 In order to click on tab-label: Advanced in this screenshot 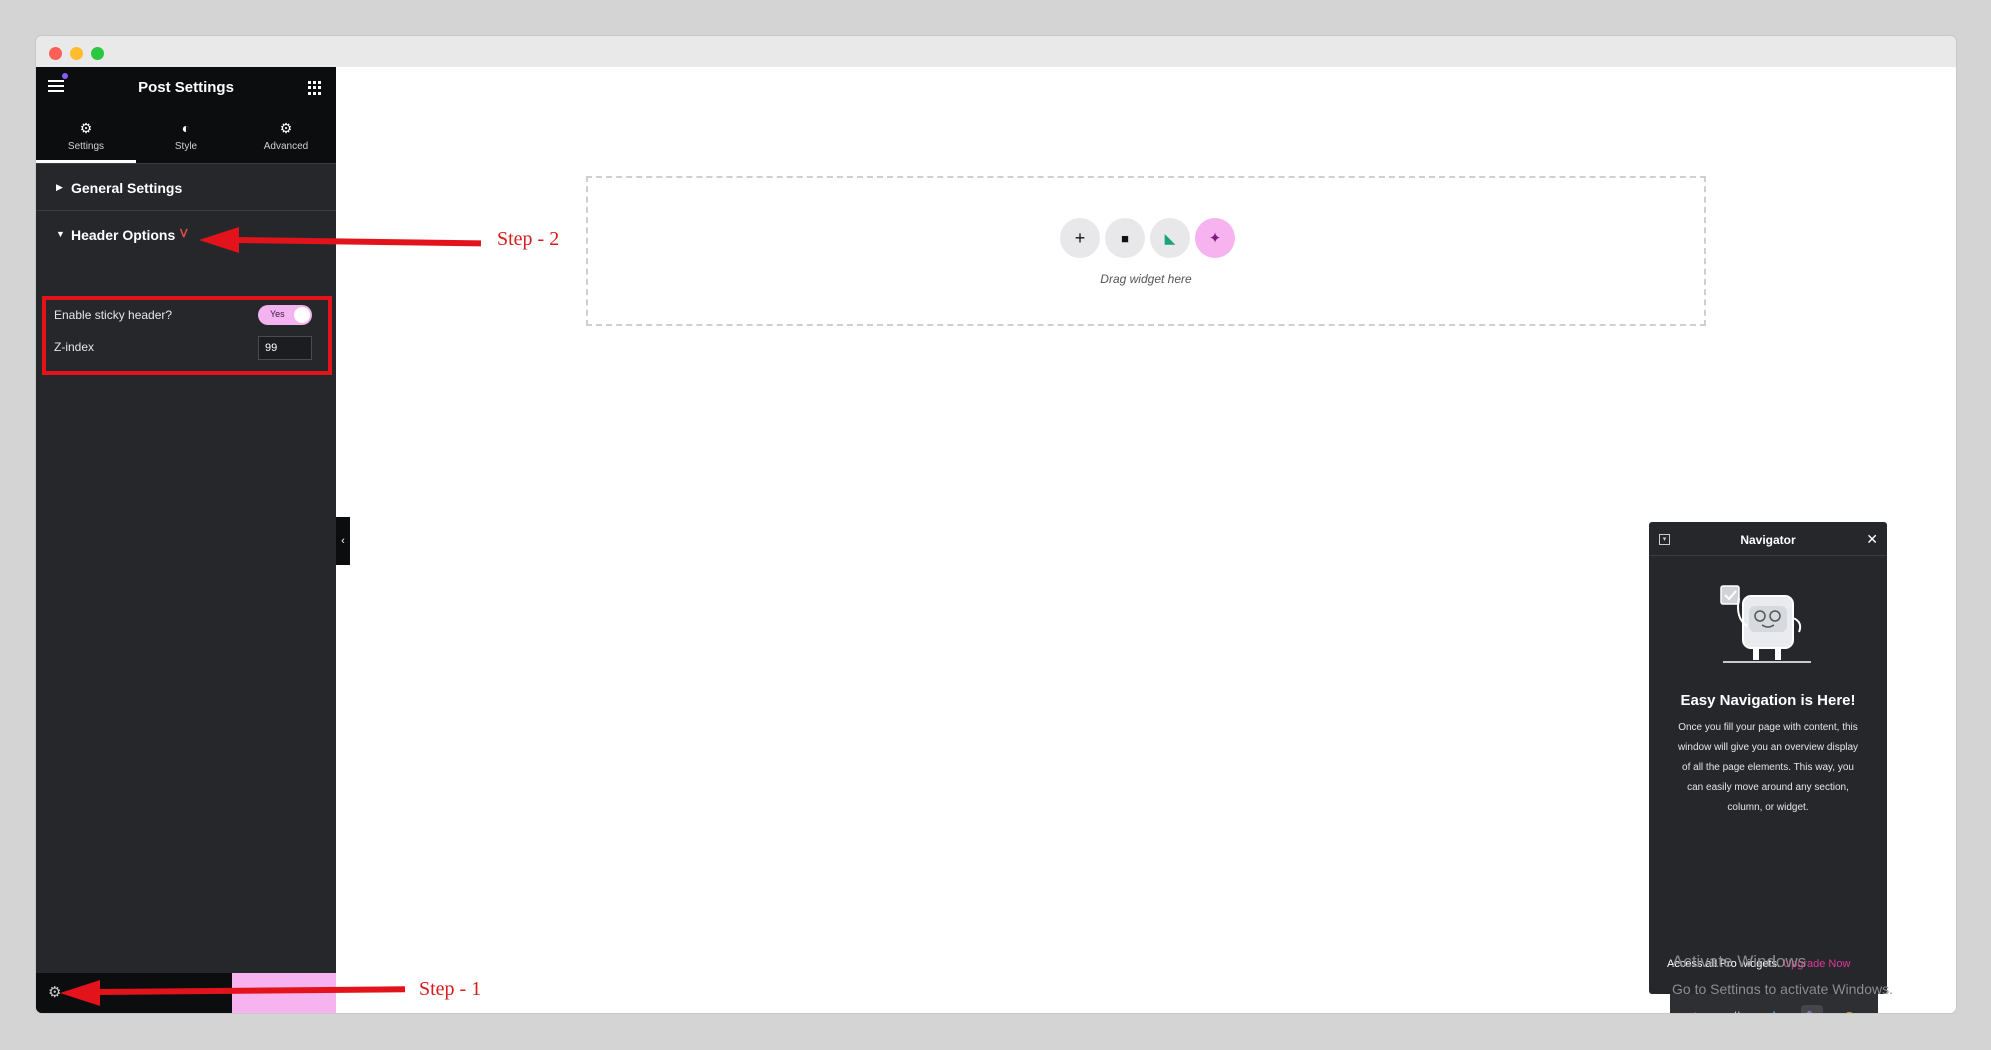, I will do `click(286, 146)`.